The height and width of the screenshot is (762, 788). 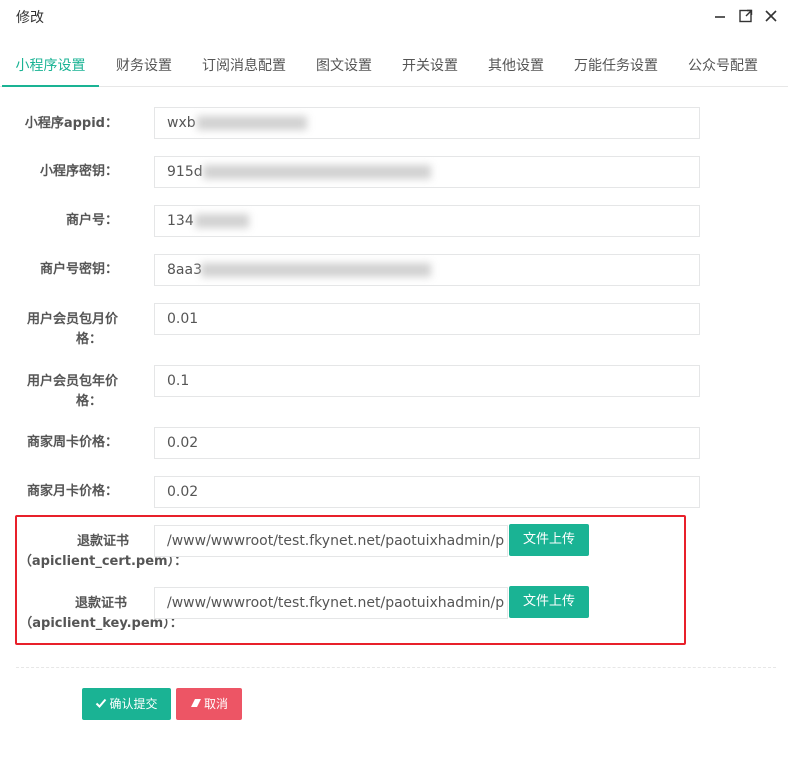 I want to click on minimize-icon, so click(x=720, y=16).